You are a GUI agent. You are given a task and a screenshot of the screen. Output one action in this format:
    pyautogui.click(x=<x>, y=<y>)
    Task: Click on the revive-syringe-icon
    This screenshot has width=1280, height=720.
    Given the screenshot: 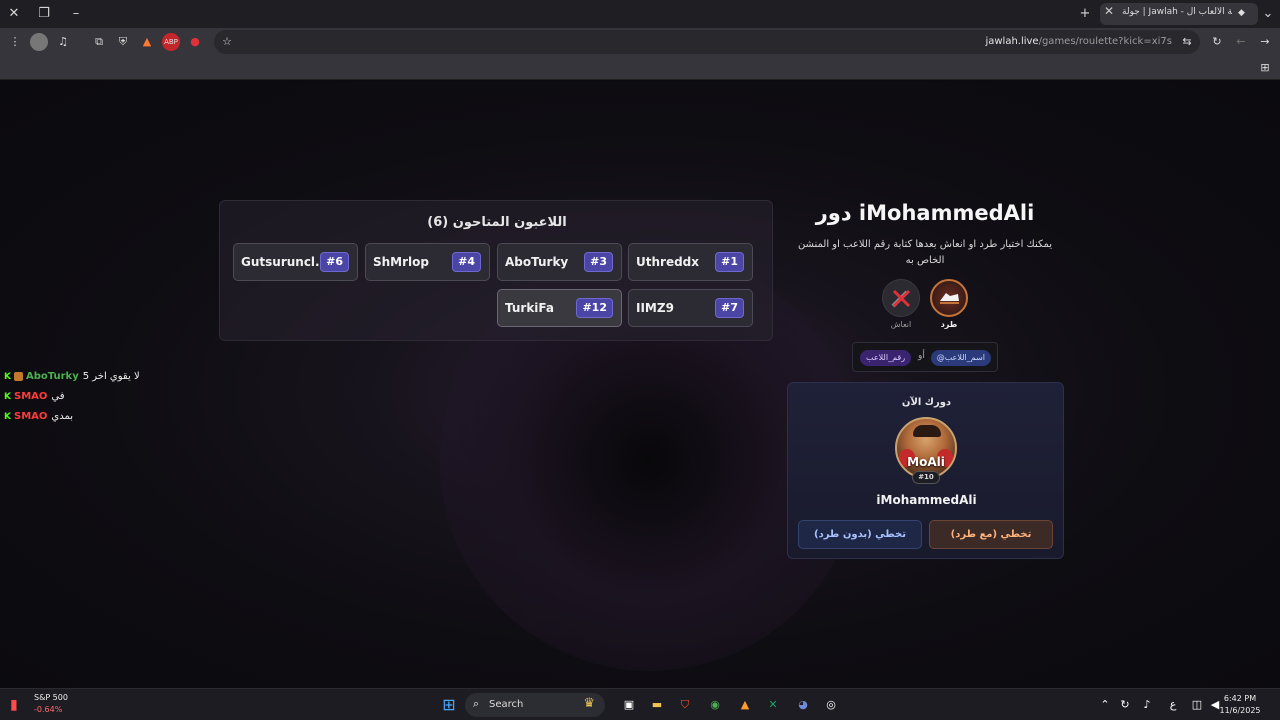 What is the action you would take?
    pyautogui.click(x=901, y=298)
    